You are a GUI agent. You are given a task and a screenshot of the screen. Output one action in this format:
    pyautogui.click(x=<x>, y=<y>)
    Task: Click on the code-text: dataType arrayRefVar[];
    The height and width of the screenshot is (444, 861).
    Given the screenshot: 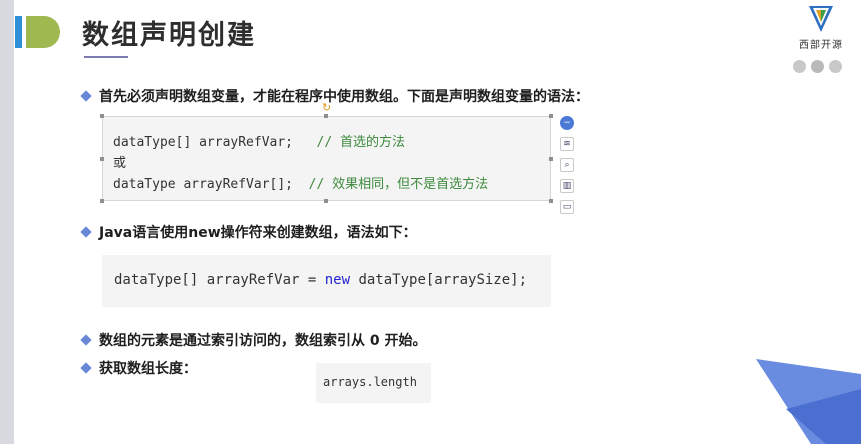 What is the action you would take?
    pyautogui.click(x=211, y=184)
    